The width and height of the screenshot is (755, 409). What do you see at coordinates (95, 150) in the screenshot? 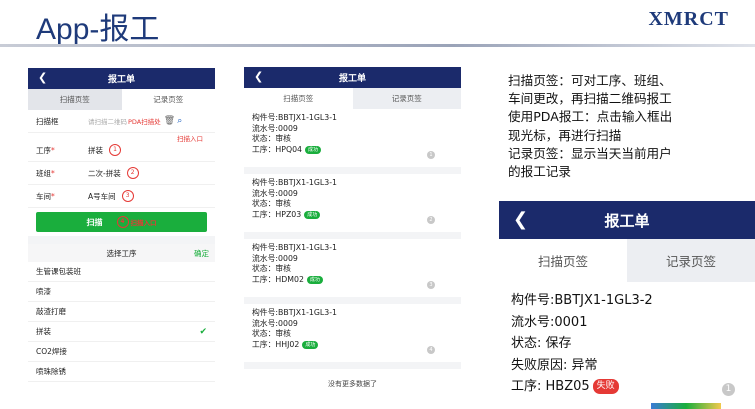
I see `process-value: 拼装` at bounding box center [95, 150].